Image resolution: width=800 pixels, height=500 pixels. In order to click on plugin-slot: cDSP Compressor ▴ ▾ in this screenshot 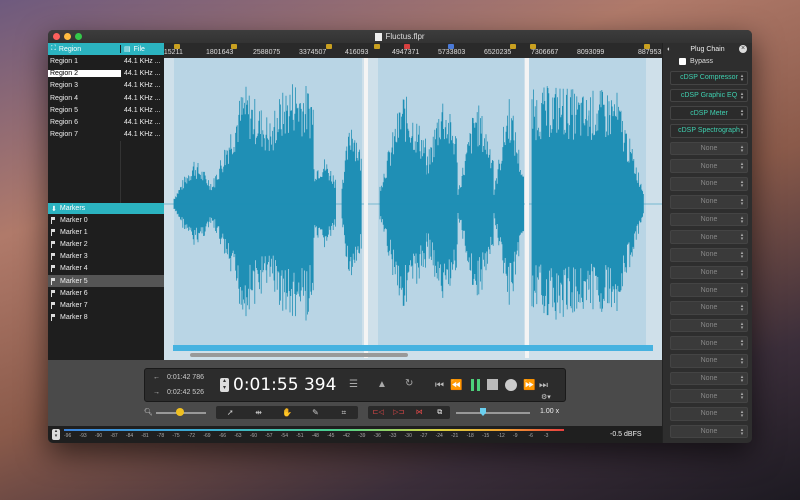, I will do `click(709, 78)`.